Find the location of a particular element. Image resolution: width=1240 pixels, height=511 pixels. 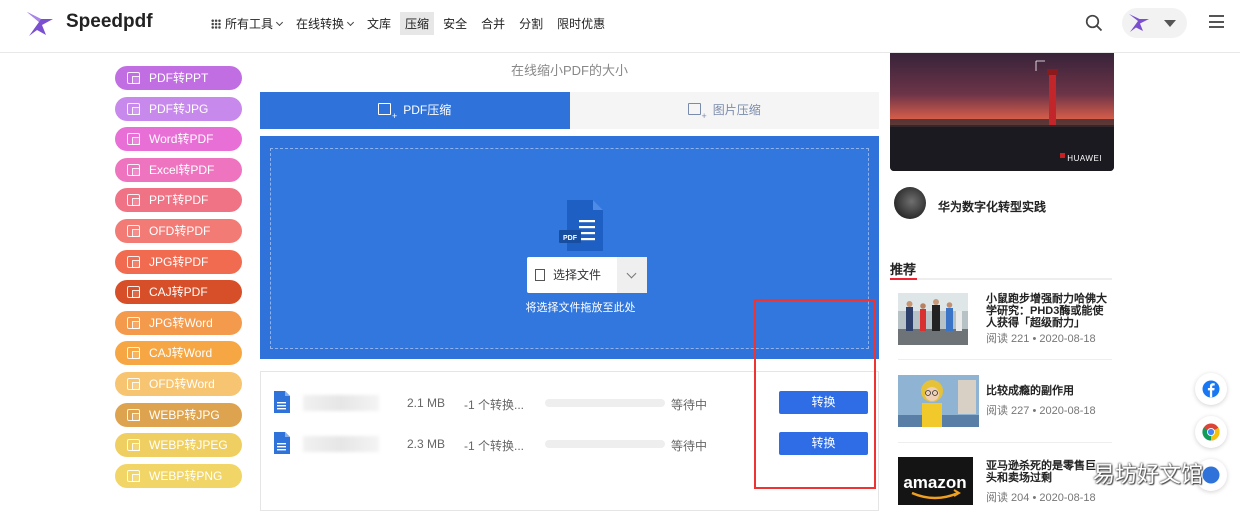

pdf-file-icon: PDF is located at coordinates (581, 225).